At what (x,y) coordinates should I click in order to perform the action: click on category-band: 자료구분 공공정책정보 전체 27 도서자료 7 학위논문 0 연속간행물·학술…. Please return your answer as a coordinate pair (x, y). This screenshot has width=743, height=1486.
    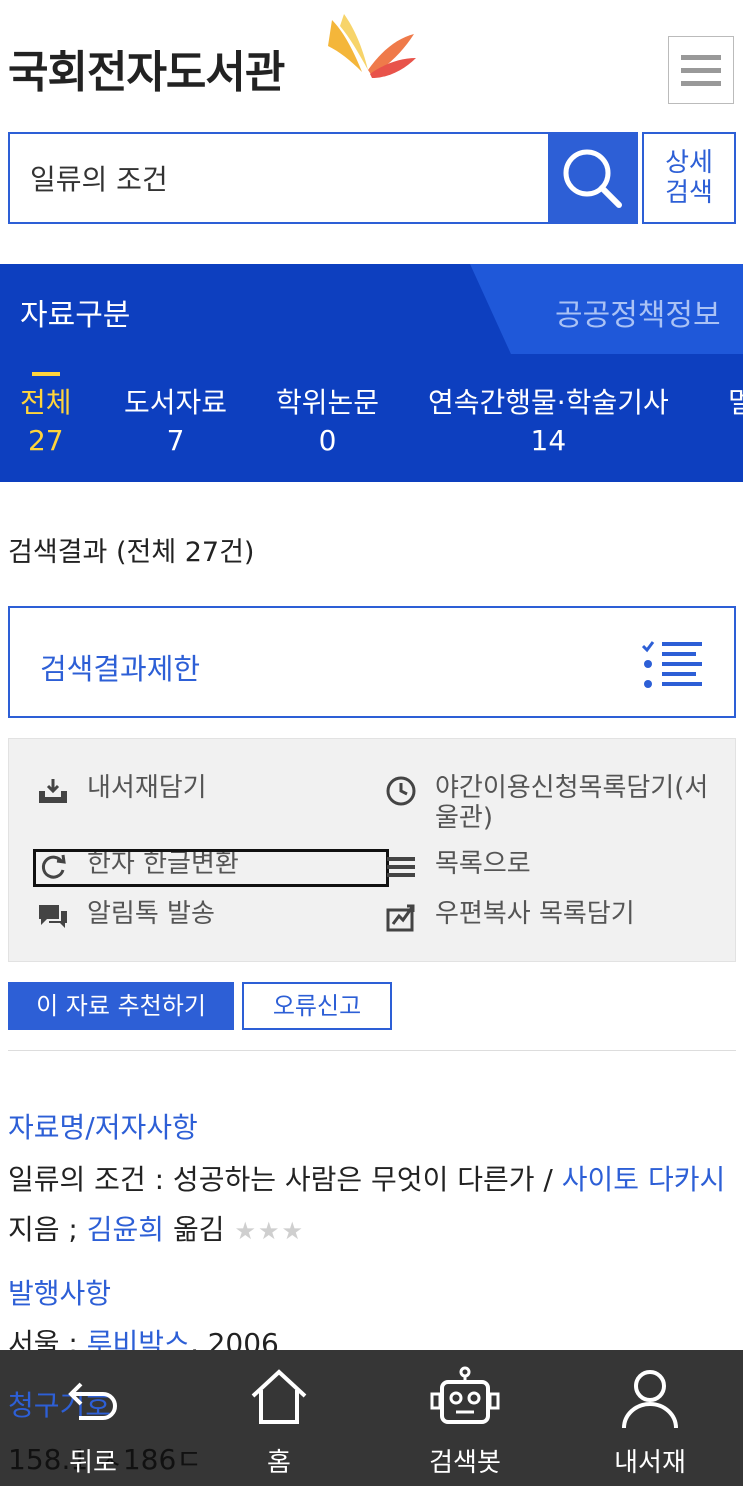
    Looking at the image, I should click on (371, 373).